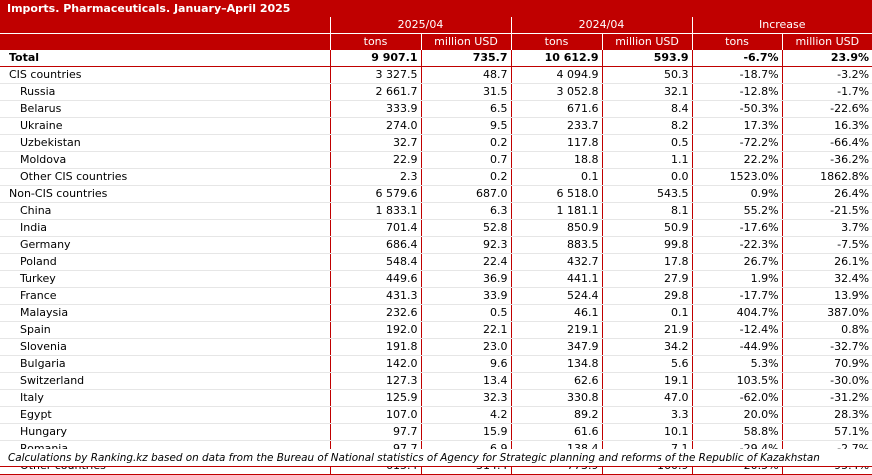  Describe the element at coordinates (436, 58) in the screenshot. I see `table-row: Total 9 907.1 735.7 10 612.9 593.9 -6.7% 23.9%` at that location.